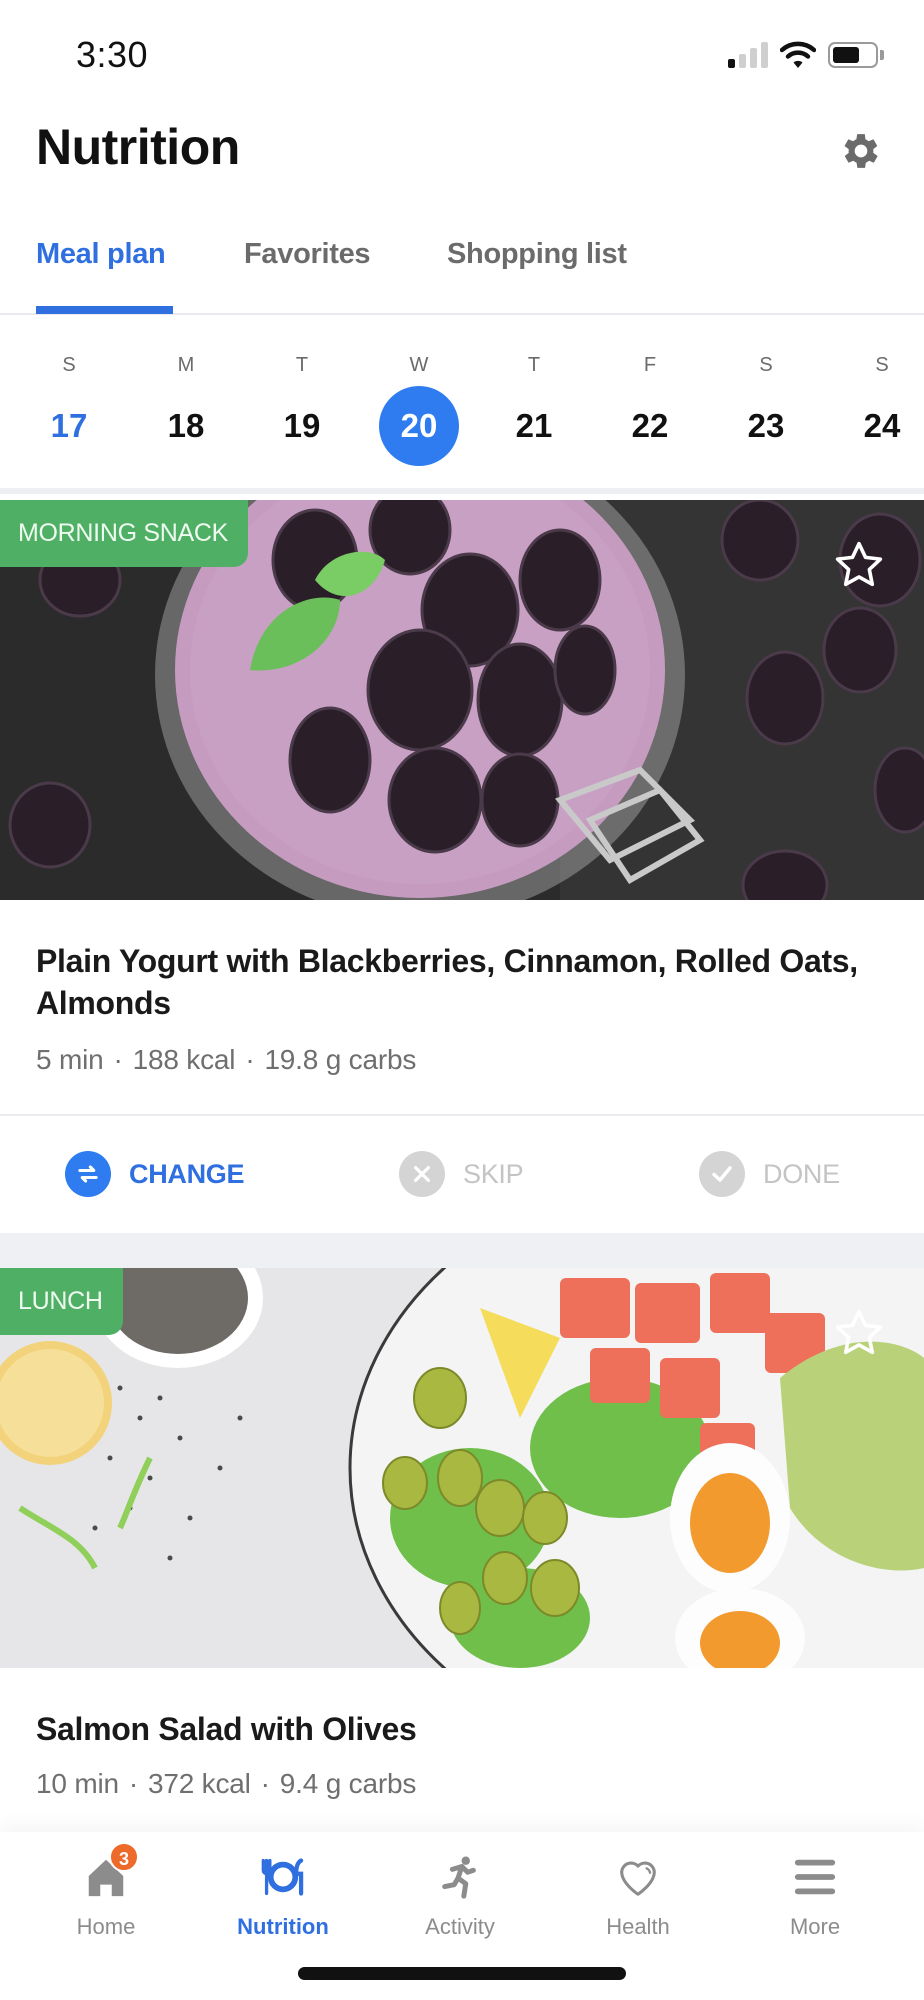 This screenshot has width=924, height=2000. I want to click on page-title: Nutrition, so click(138, 147).